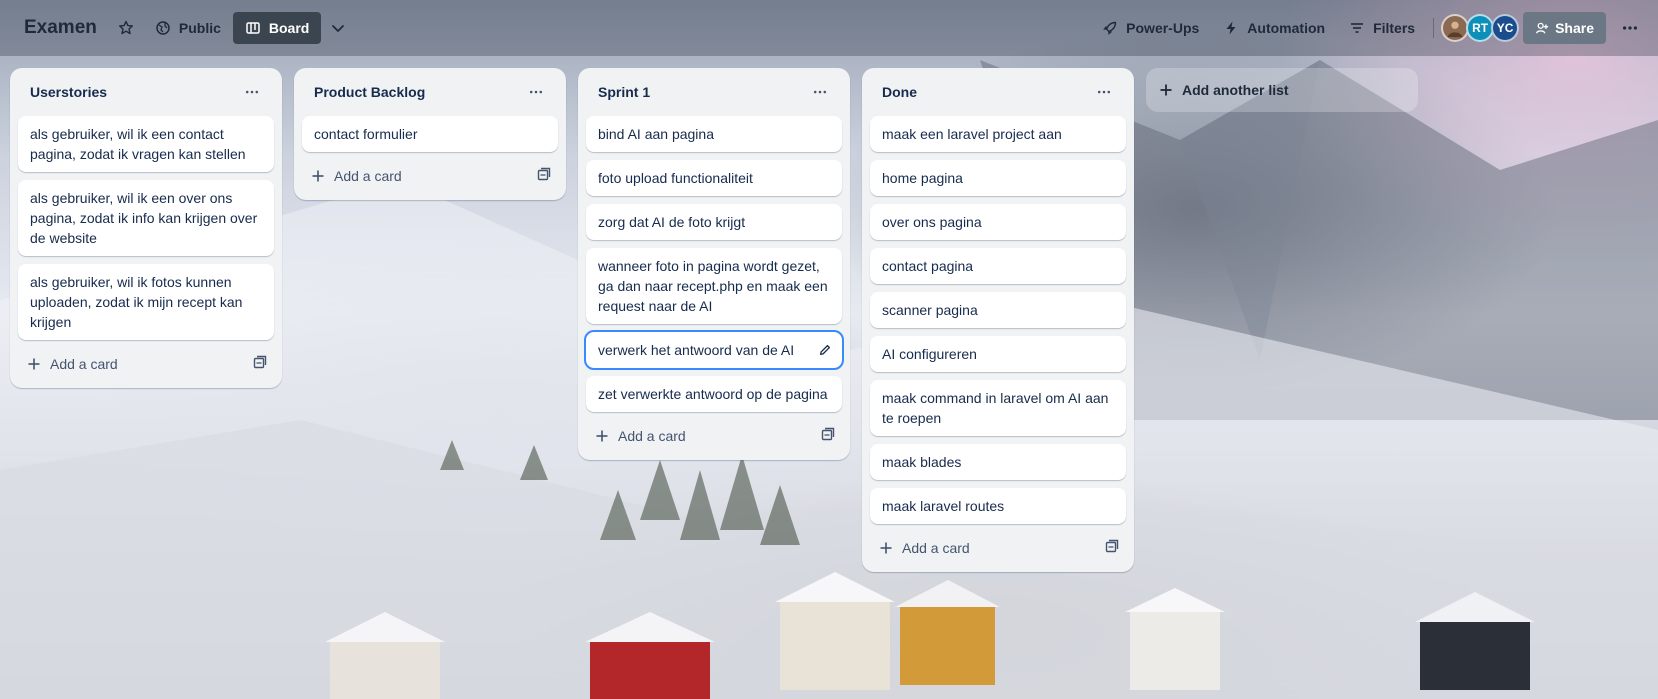  What do you see at coordinates (998, 462) in the screenshot?
I see `card: maak blades` at bounding box center [998, 462].